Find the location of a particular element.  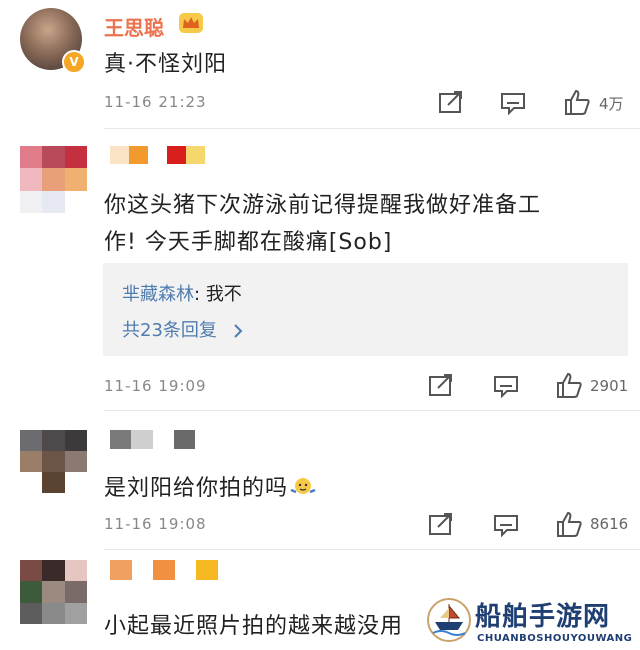

shrug-emoji-icon is located at coordinates (303, 486).